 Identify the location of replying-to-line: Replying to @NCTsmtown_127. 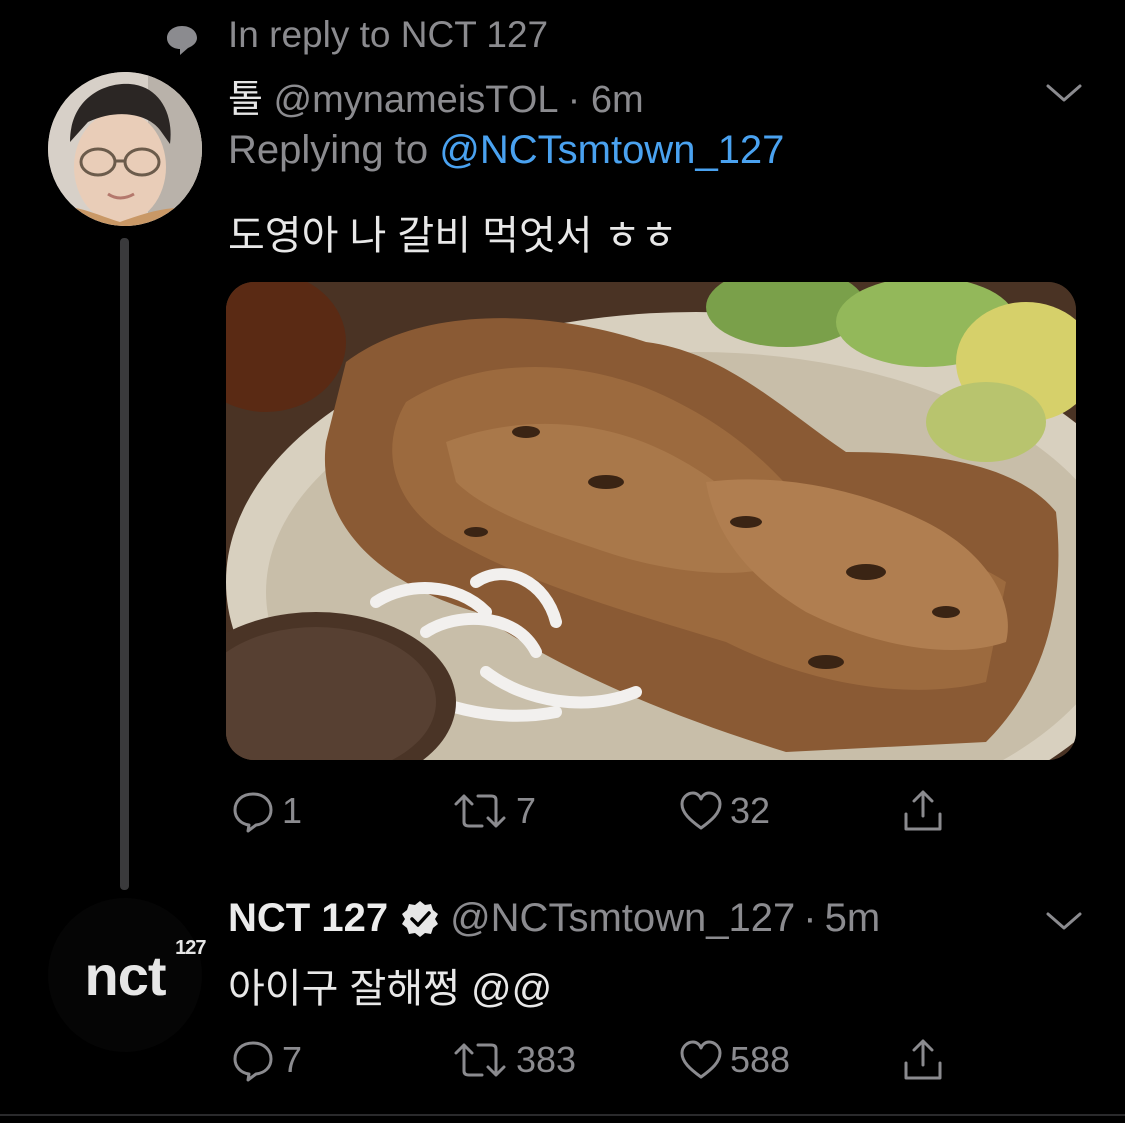
(506, 150).